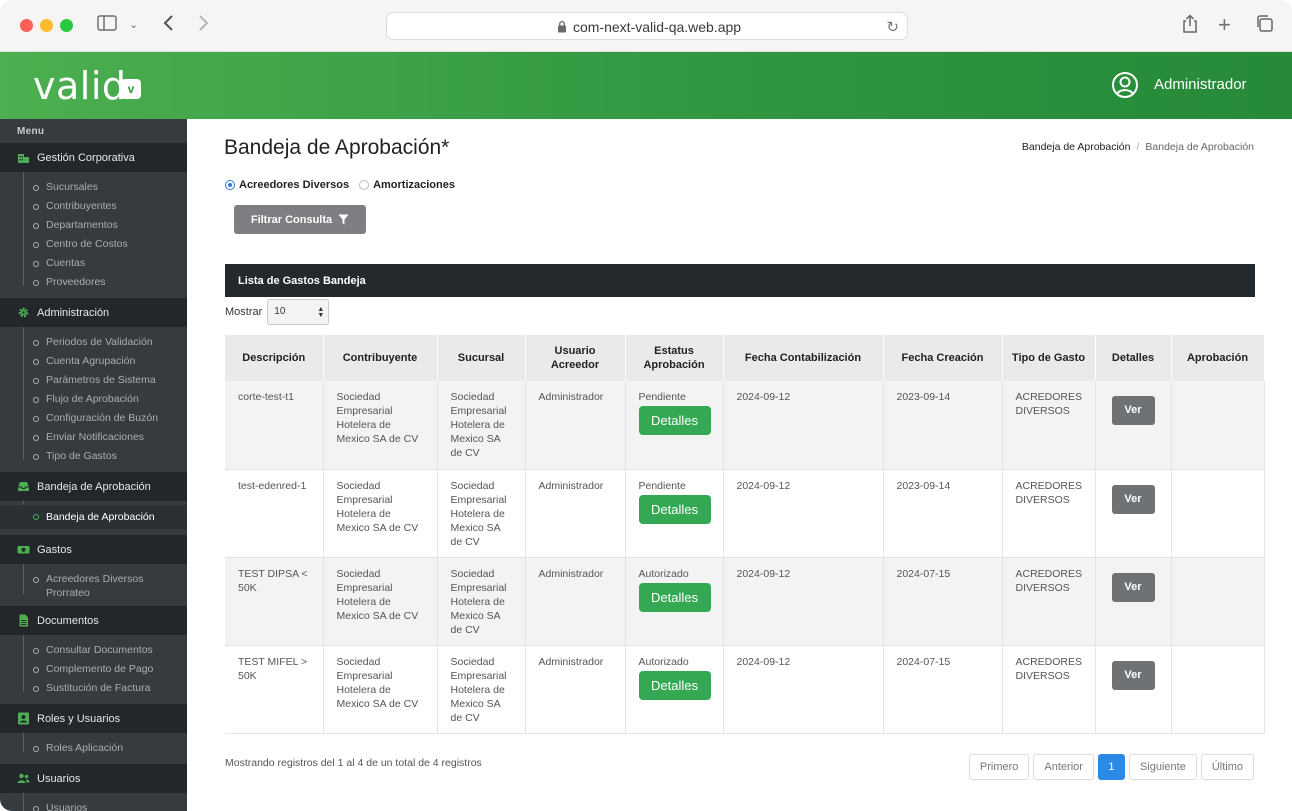 This screenshot has height=811, width=1292. I want to click on app-header: valid v Administrador, so click(646, 85).